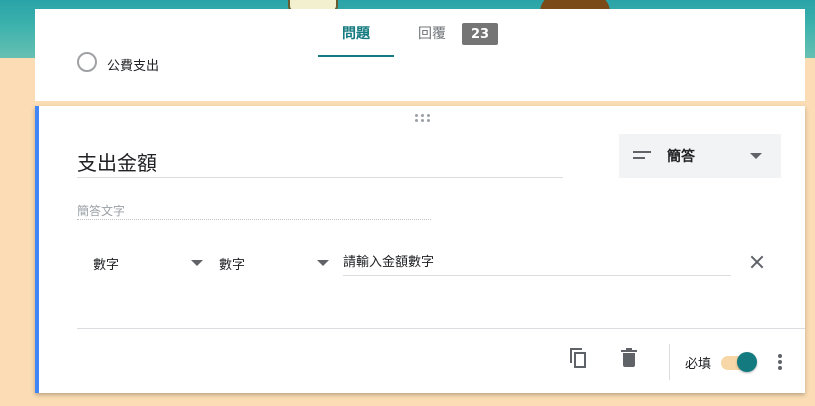 This screenshot has height=406, width=815. Describe the element at coordinates (133, 66) in the screenshot. I see `radio-option-label: 公費支出` at that location.